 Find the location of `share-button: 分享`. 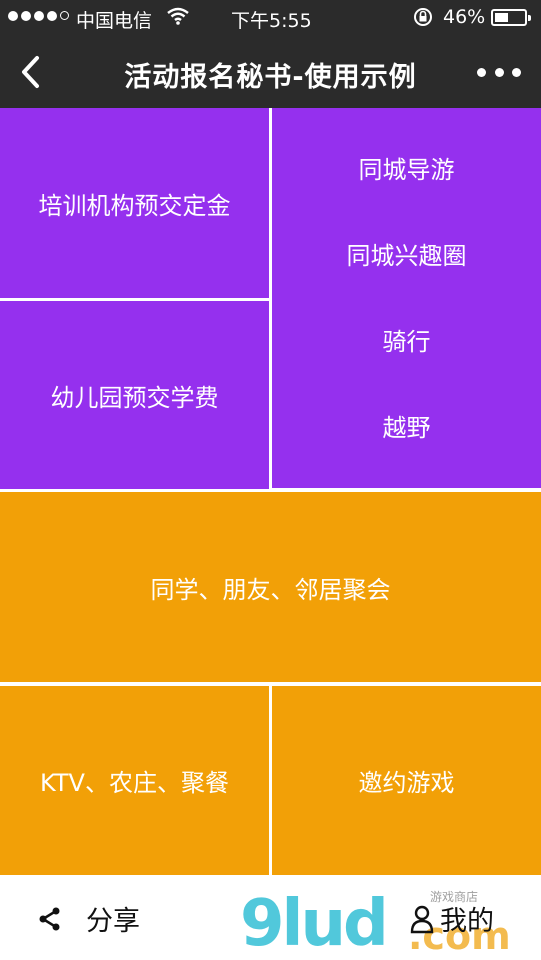

share-button: 分享 is located at coordinates (88, 918).